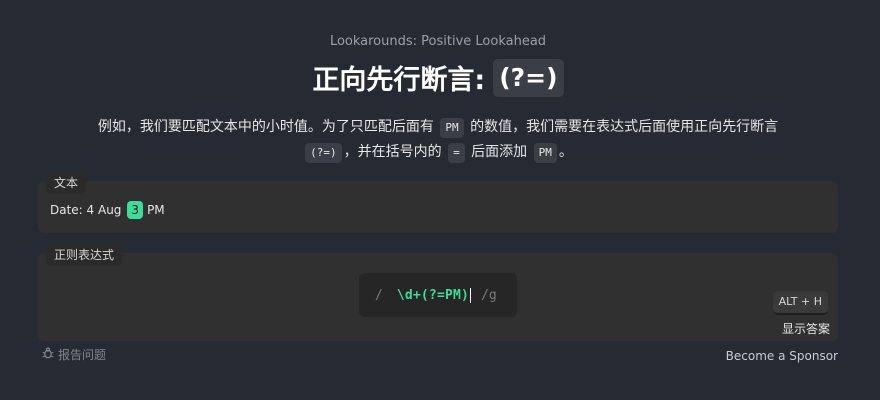 The height and width of the screenshot is (400, 880). I want to click on sample-text: Date: 4 Aug 3 PM, so click(107, 210).